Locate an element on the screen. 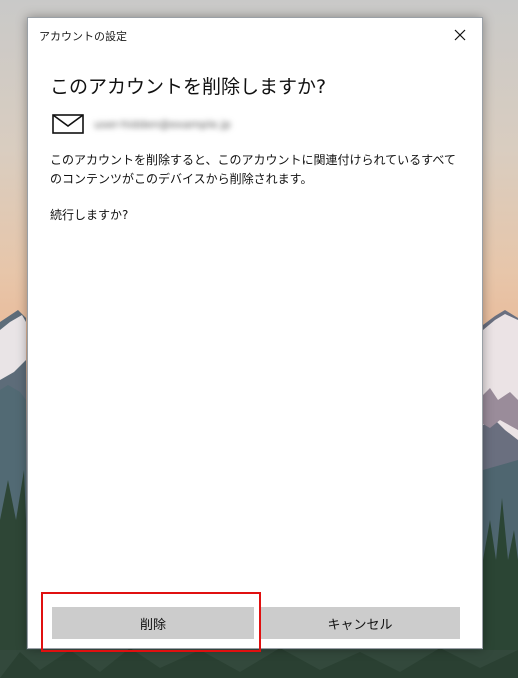 The width and height of the screenshot is (518, 678). mail-icon is located at coordinates (68, 124).